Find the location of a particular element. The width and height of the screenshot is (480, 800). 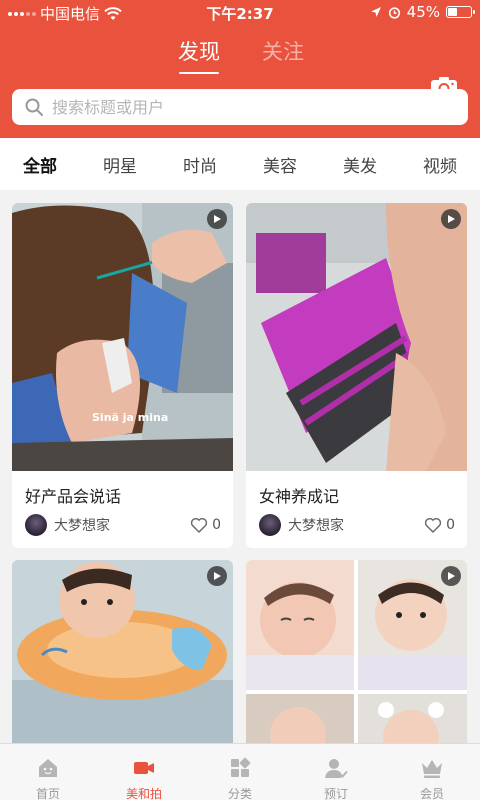

nav-label: 会员 is located at coordinates (431, 793).